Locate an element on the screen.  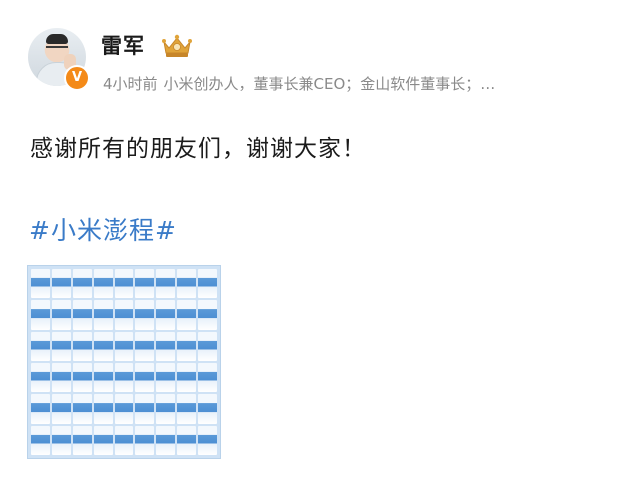
hashtag-link: #小米澎程# is located at coordinates (103, 229).